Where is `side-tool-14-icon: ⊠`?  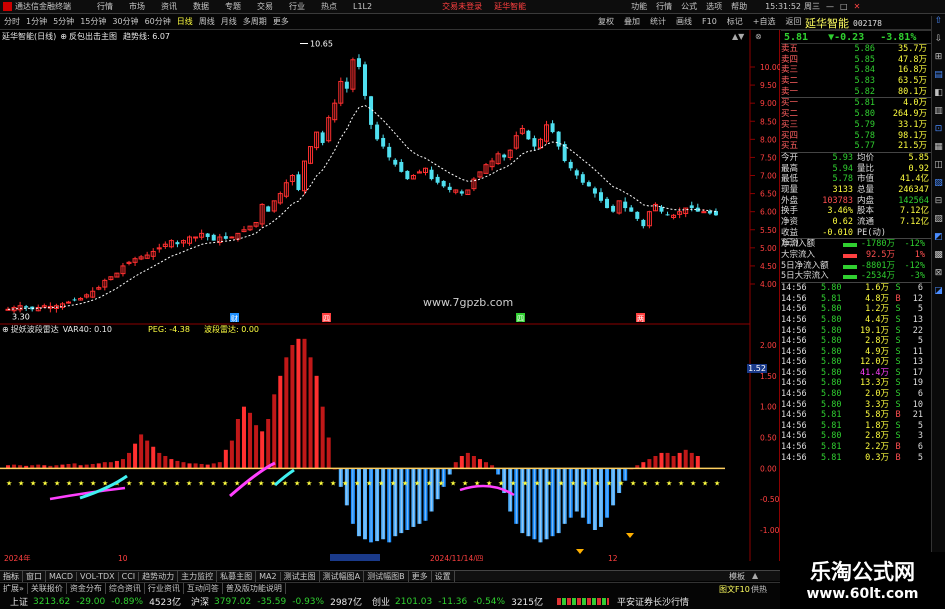 side-tool-14-icon: ⊠ is located at coordinates (938, 277).